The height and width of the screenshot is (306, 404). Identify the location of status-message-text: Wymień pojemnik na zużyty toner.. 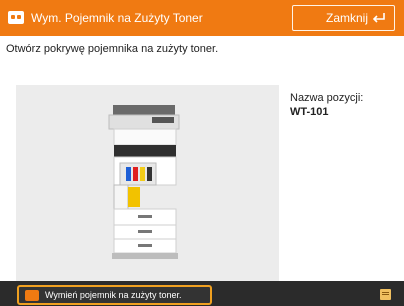
(113, 295).